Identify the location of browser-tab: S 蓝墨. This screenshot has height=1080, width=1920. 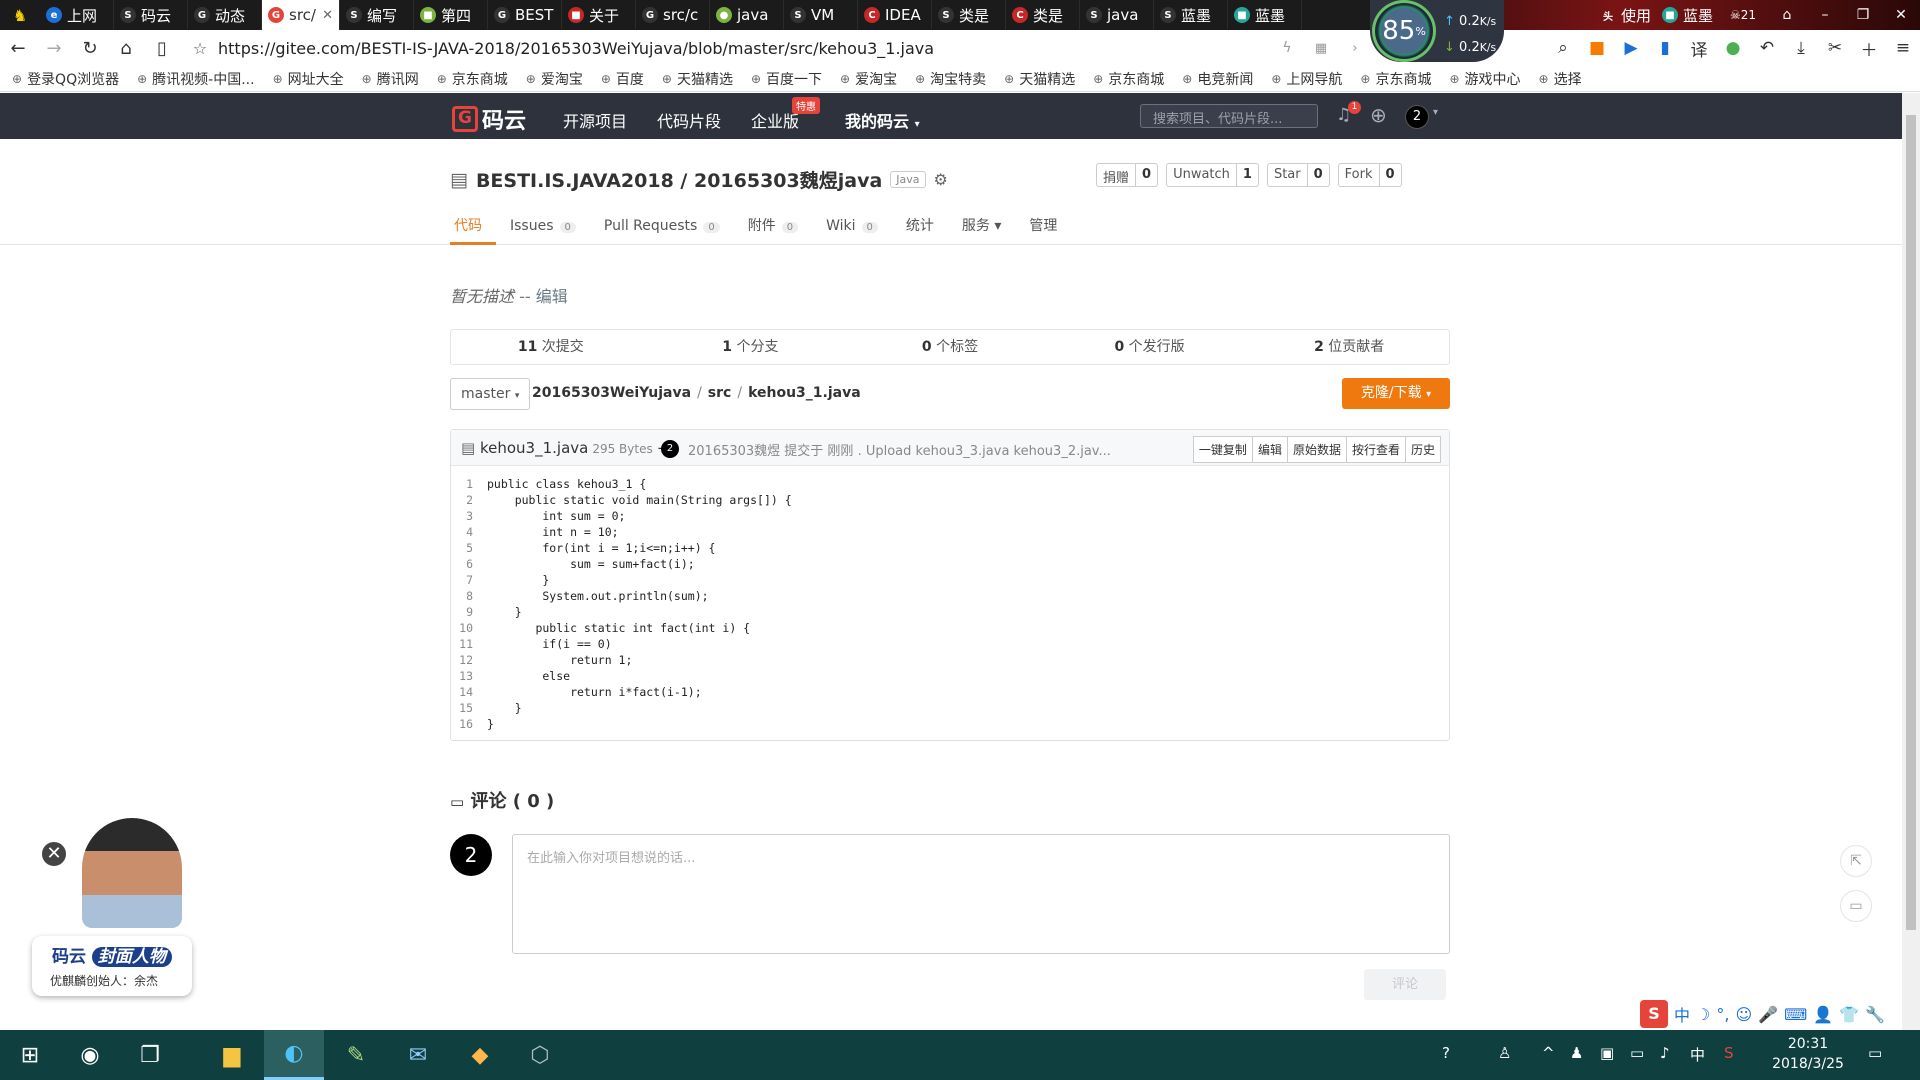
(1191, 15).